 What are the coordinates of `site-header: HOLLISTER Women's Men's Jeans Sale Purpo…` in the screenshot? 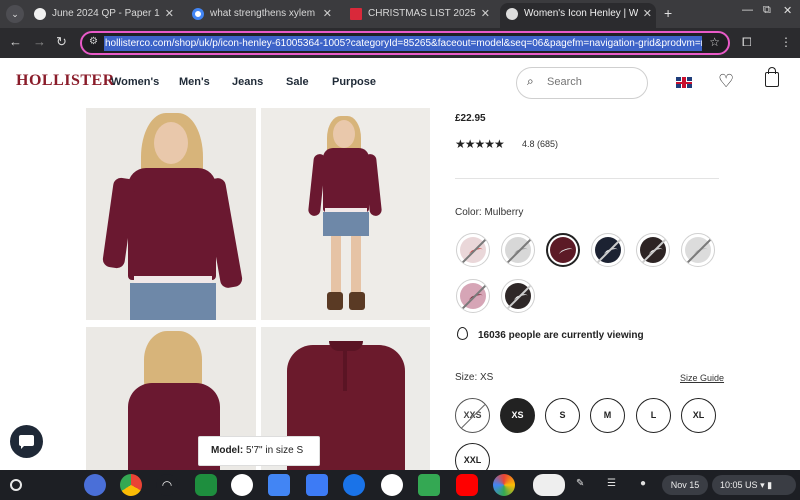 It's located at (400, 83).